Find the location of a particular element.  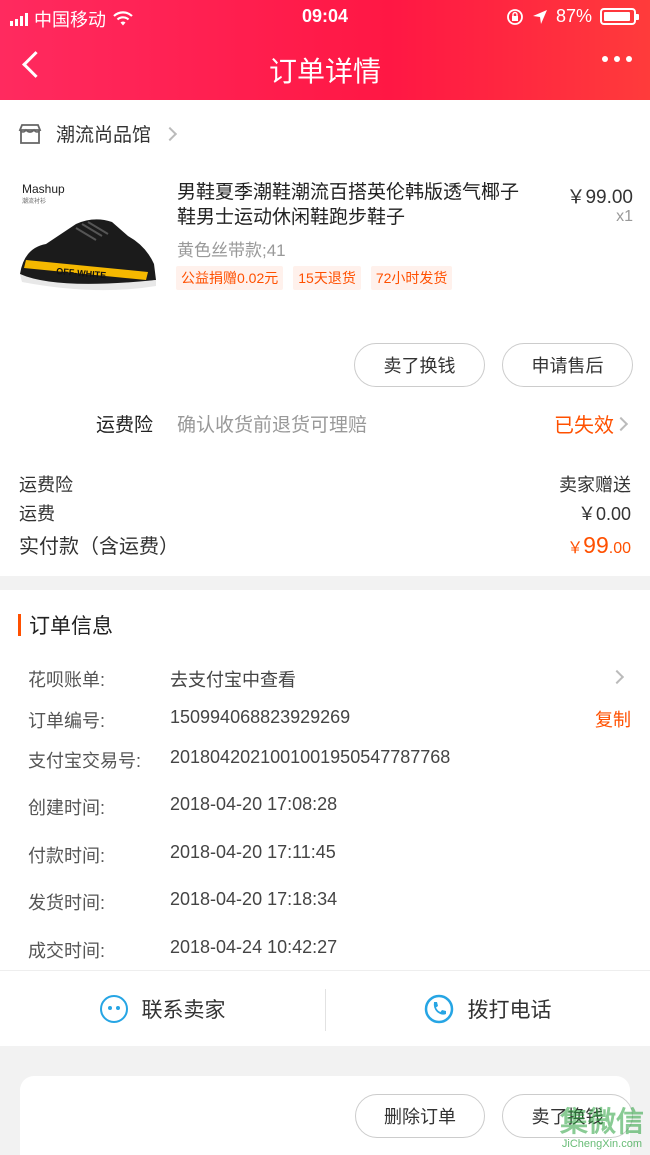

product-brand-sub: 潮流衬衫 is located at coordinates (34, 202).